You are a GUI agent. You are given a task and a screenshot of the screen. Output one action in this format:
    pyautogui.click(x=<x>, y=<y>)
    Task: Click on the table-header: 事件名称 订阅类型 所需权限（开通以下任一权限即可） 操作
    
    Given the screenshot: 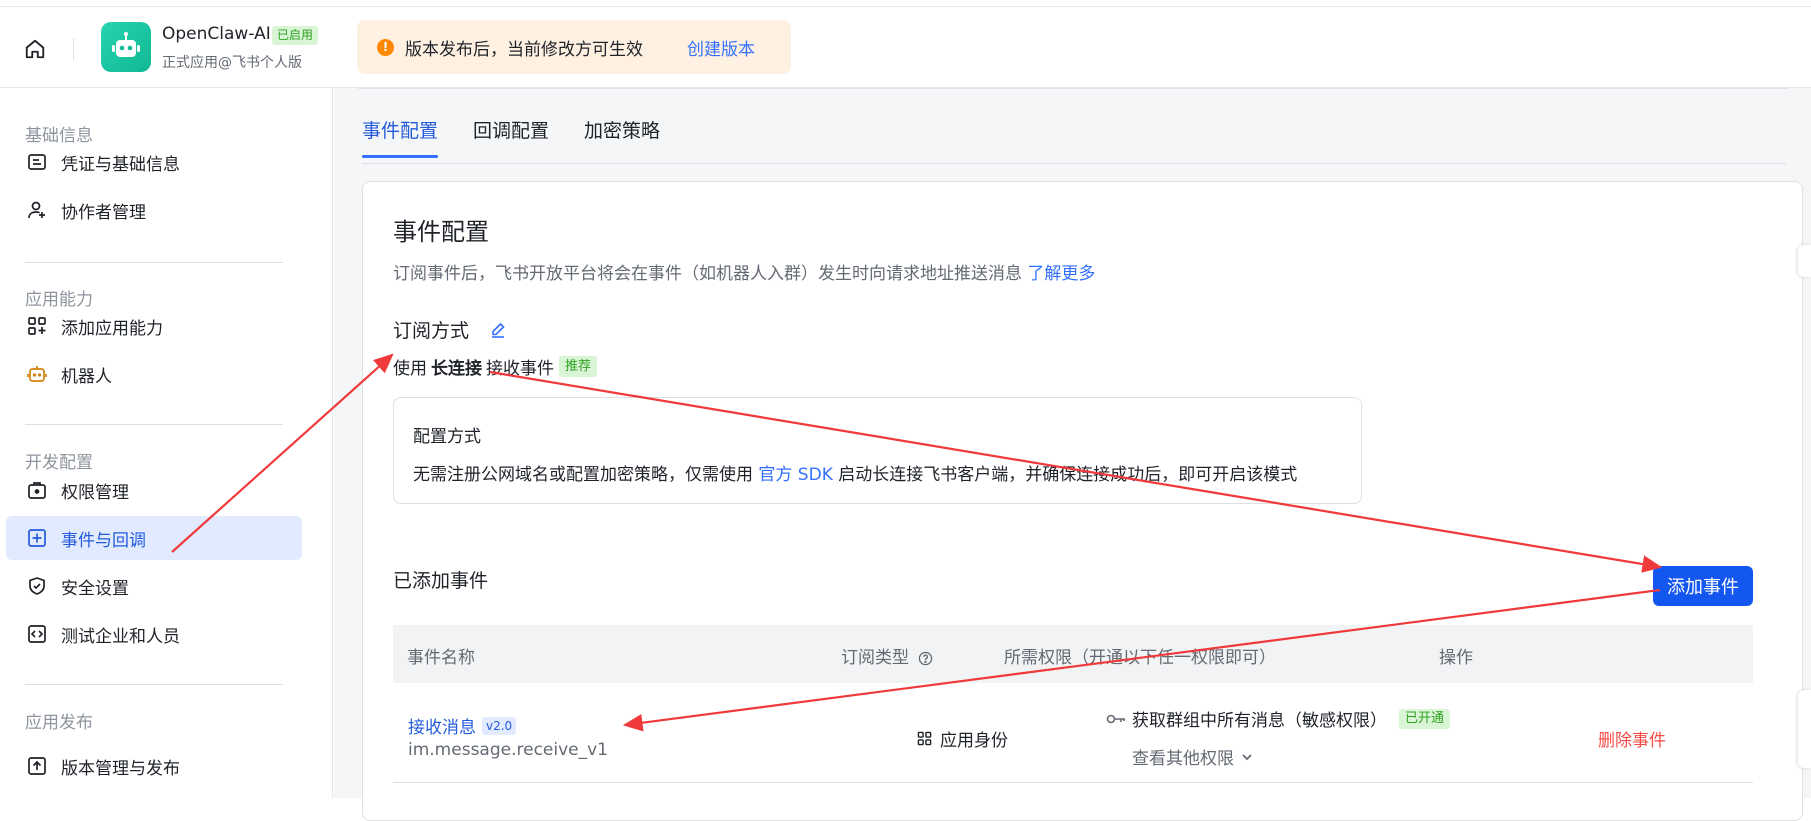 What is the action you would take?
    pyautogui.click(x=1073, y=654)
    